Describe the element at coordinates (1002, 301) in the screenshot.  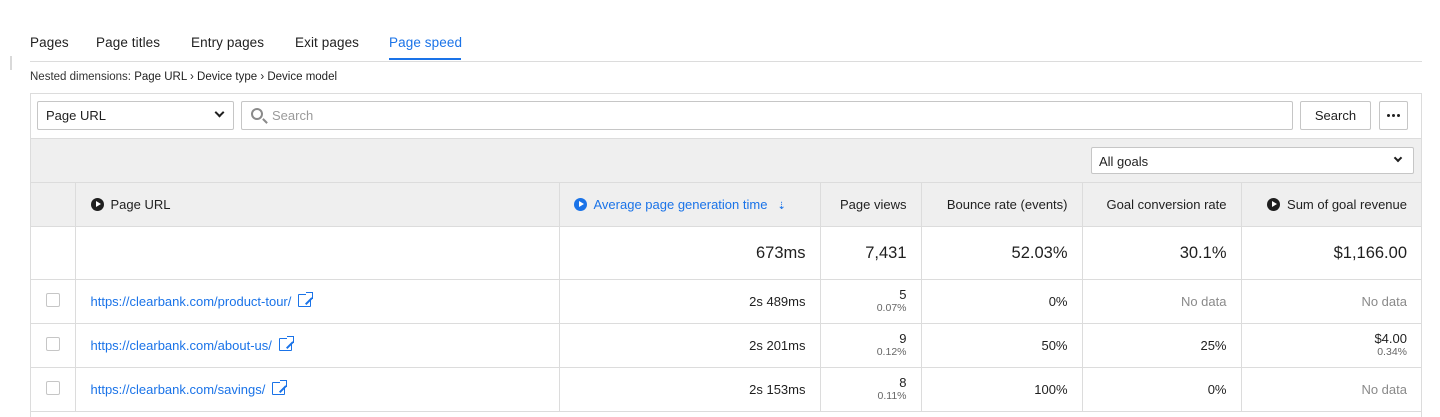
I see `bounce-rate-cell: 0%` at that location.